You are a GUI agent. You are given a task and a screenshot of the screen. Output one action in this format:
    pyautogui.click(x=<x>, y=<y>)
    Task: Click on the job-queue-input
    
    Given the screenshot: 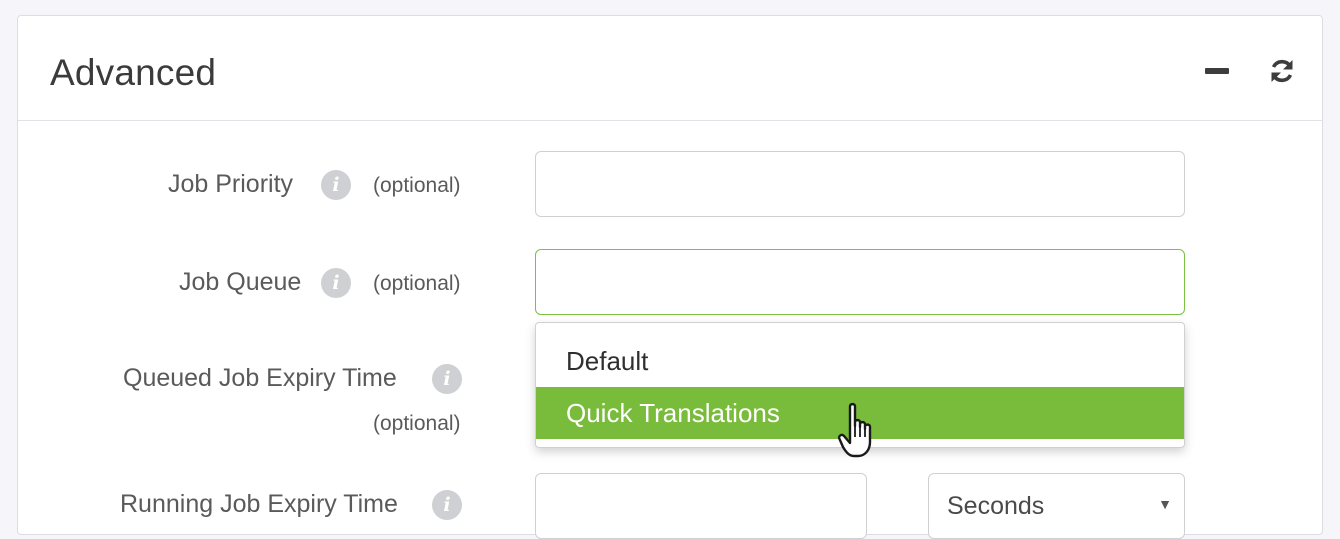 What is the action you would take?
    pyautogui.click(x=860, y=282)
    